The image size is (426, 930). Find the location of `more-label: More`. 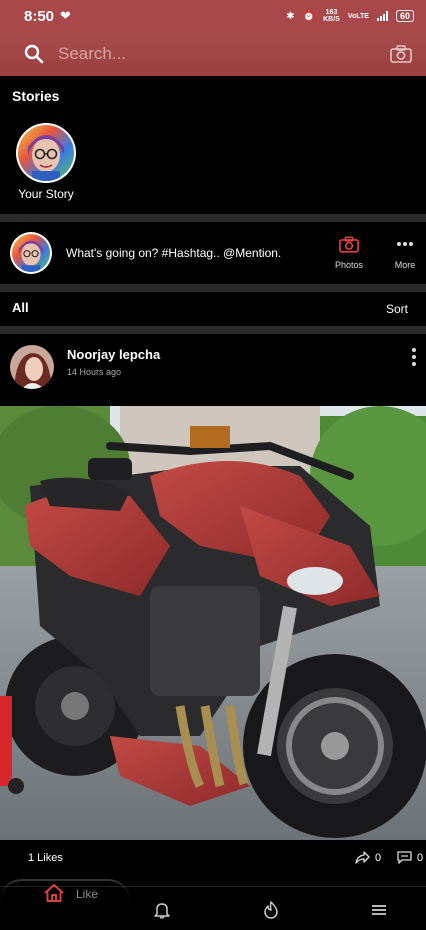

more-label: More is located at coordinates (405, 265).